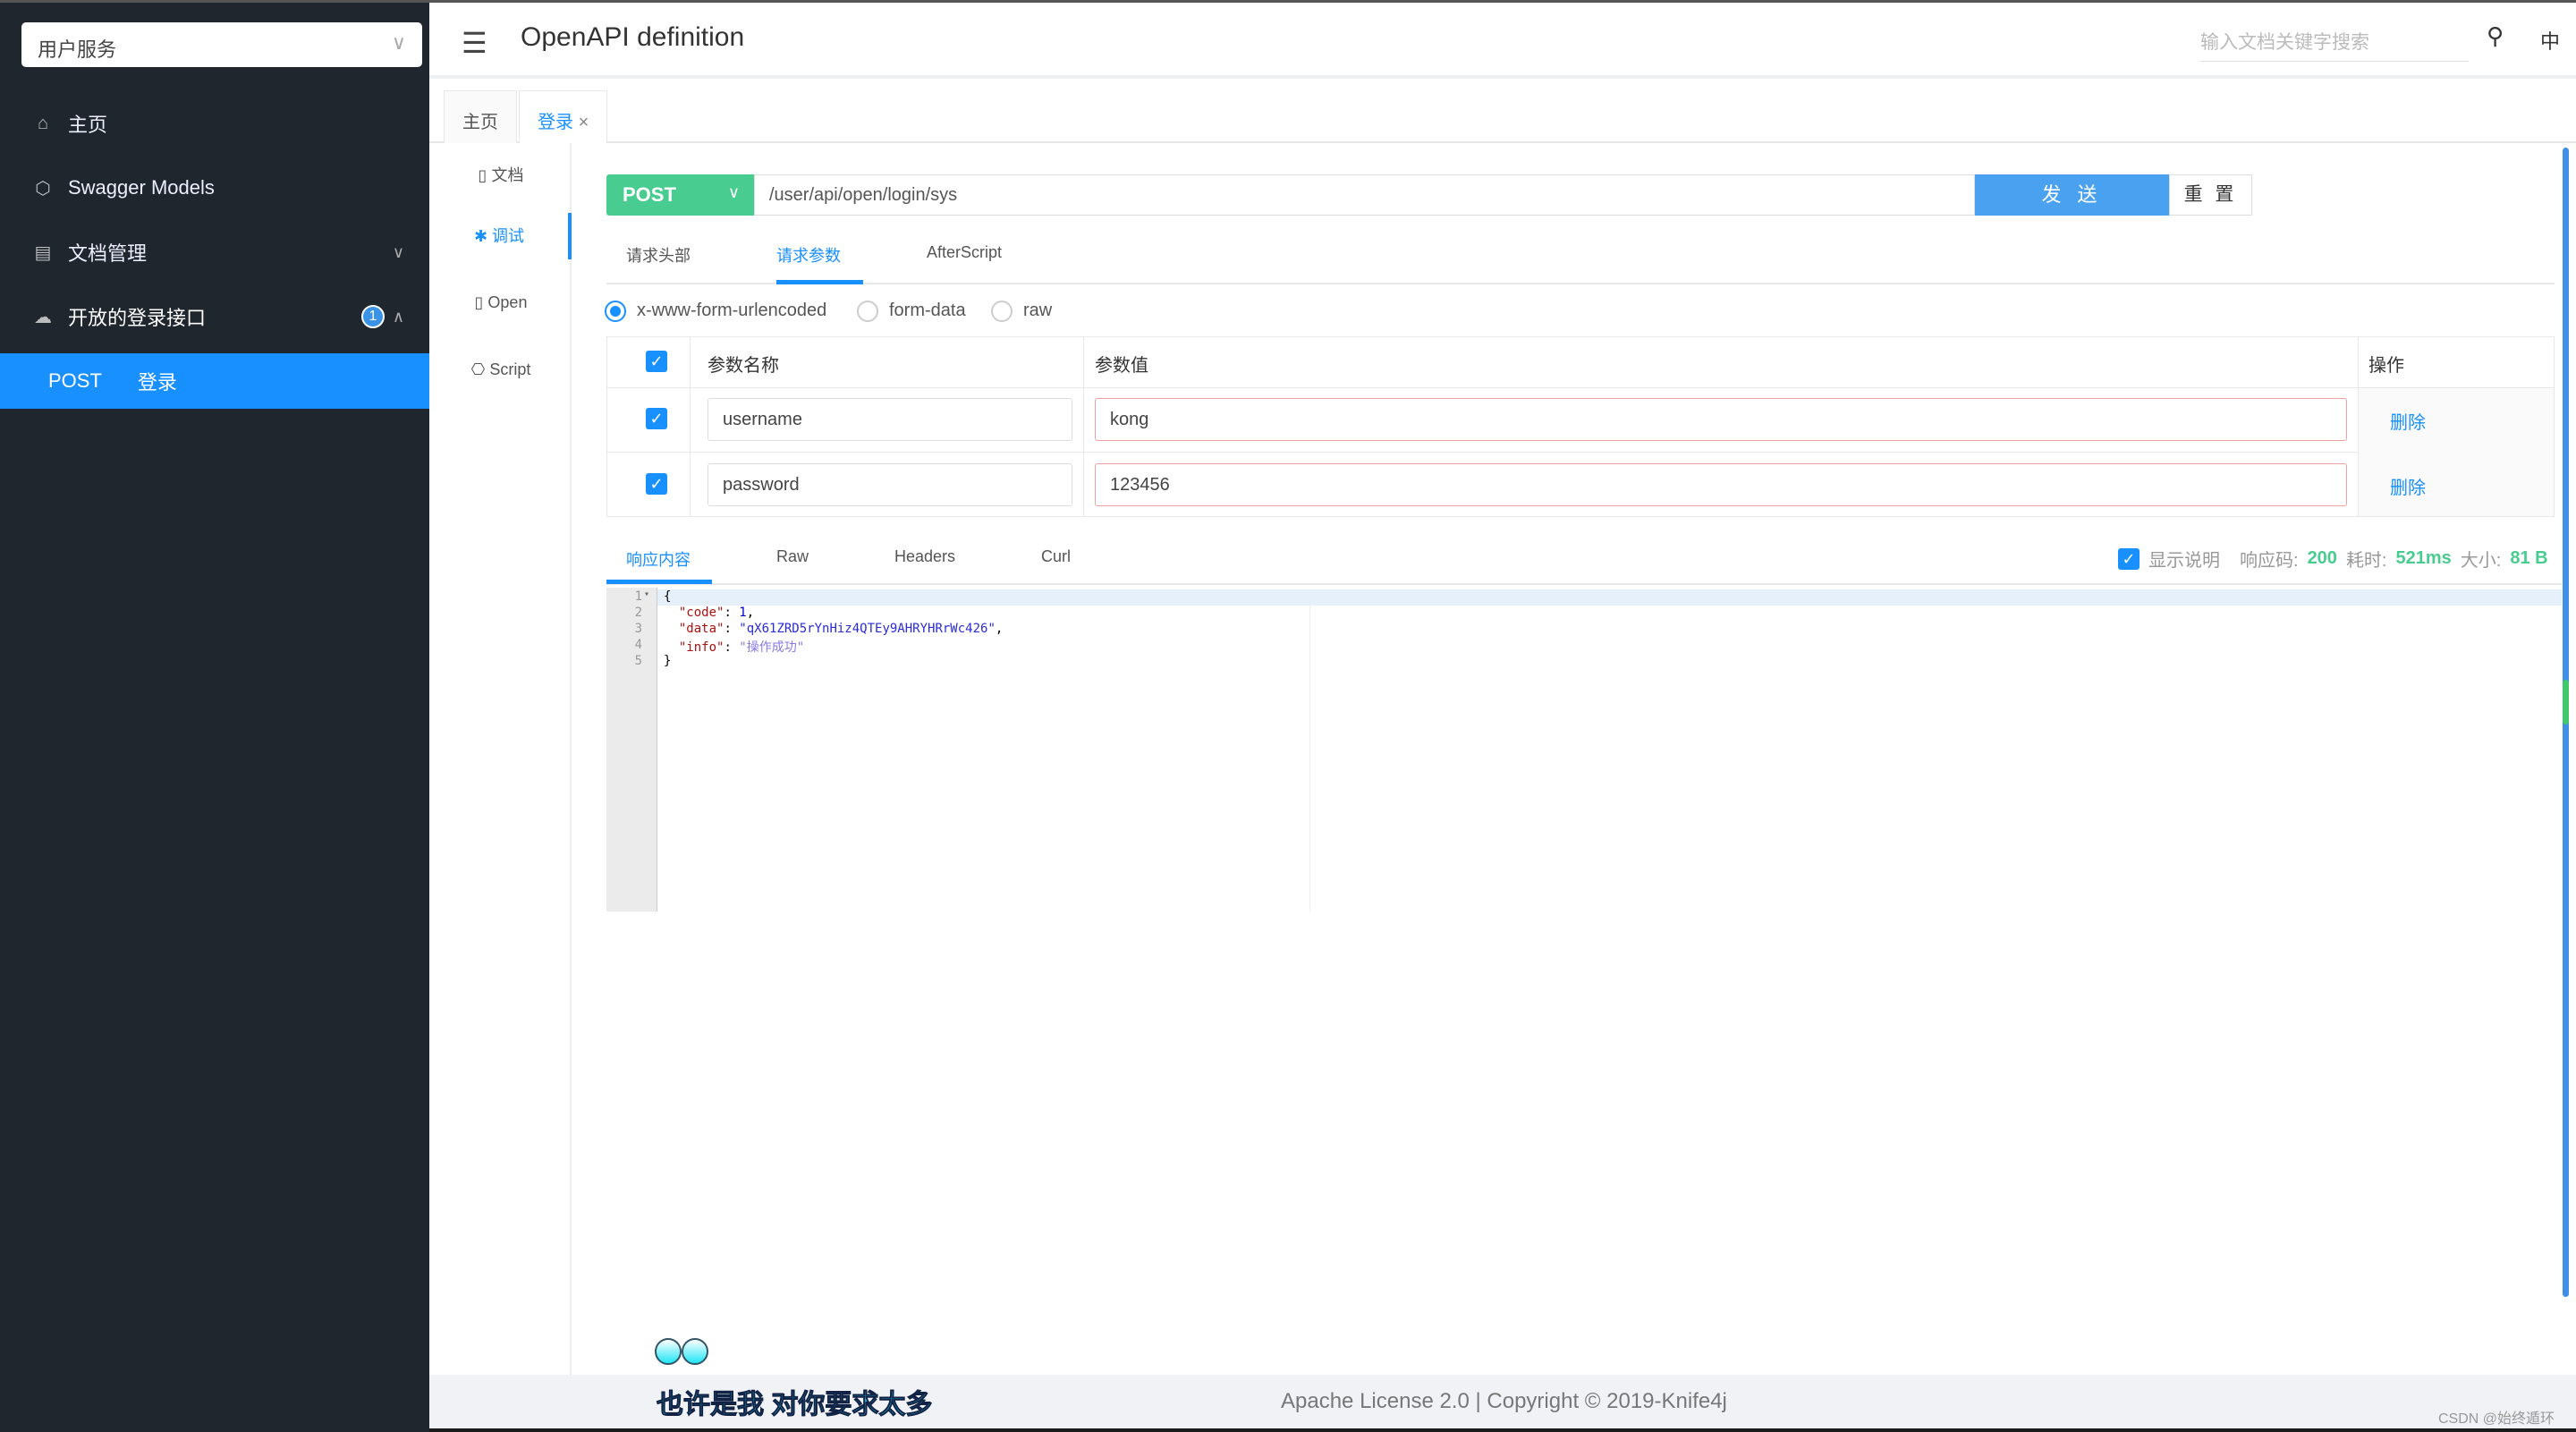  I want to click on show-desc-label: 显示说明, so click(2184, 561).